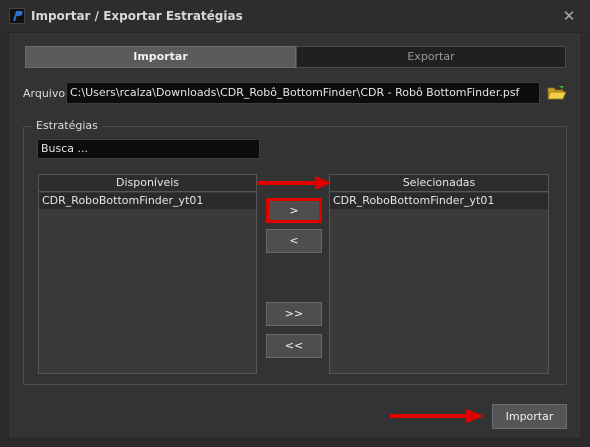 The height and width of the screenshot is (447, 590). What do you see at coordinates (431, 57) in the screenshot?
I see `tab-exportar: Exportar` at bounding box center [431, 57].